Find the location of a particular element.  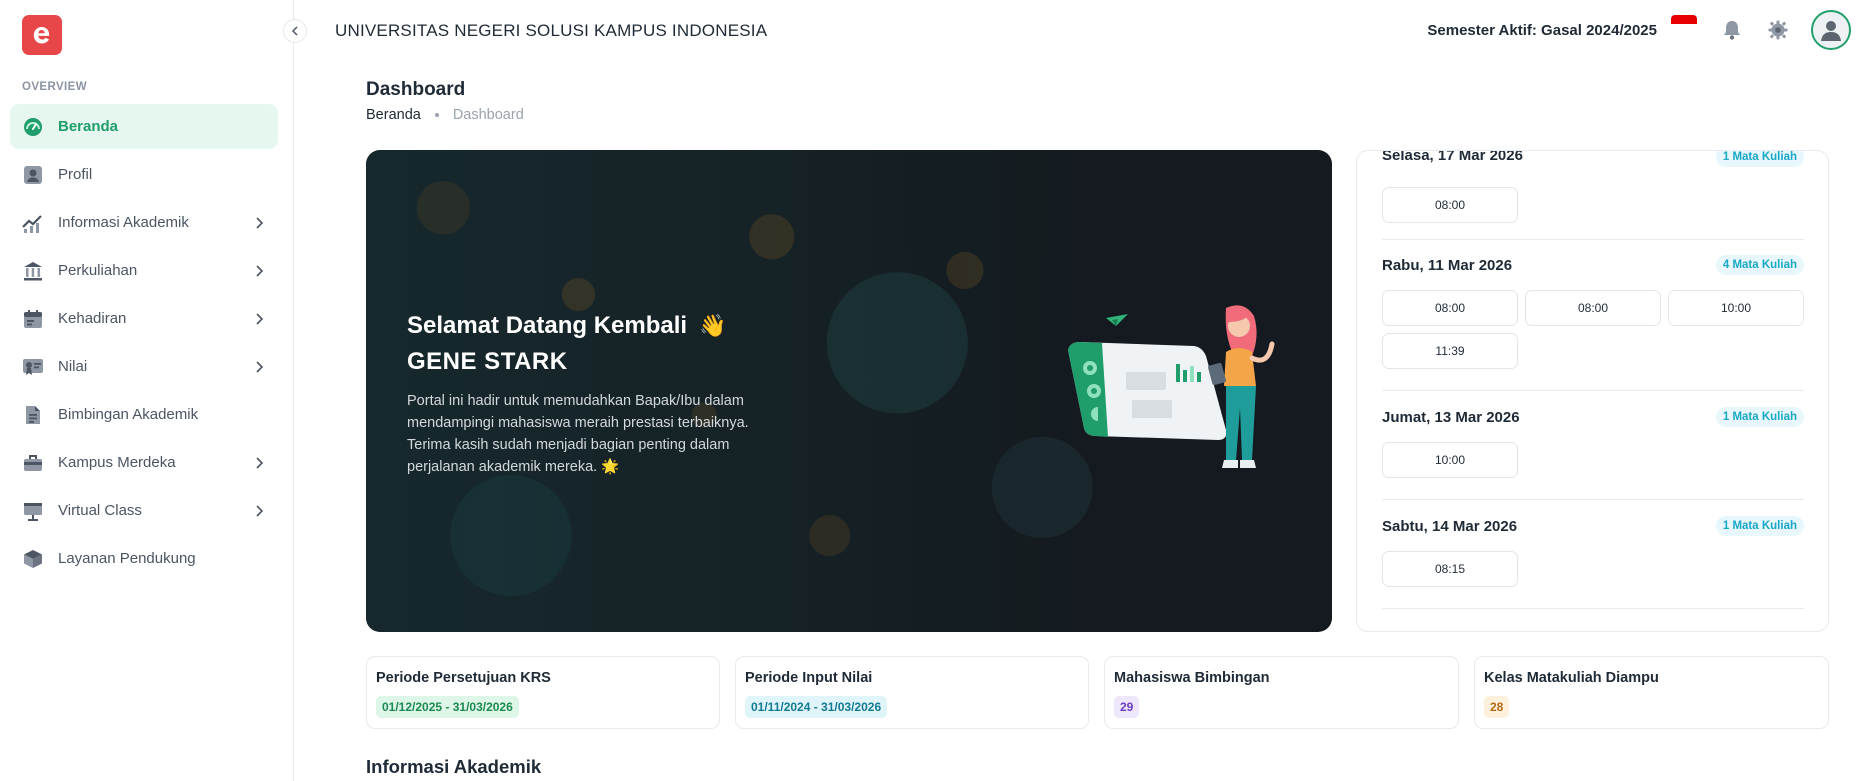

chevron-left-icon is located at coordinates (294, 31).